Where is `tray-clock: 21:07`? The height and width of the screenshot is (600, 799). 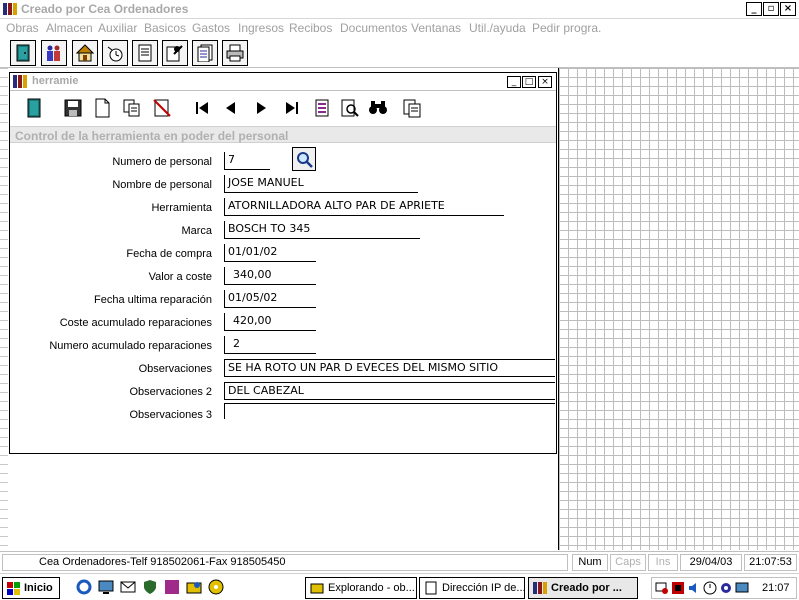
tray-clock: 21:07 is located at coordinates (776, 588).